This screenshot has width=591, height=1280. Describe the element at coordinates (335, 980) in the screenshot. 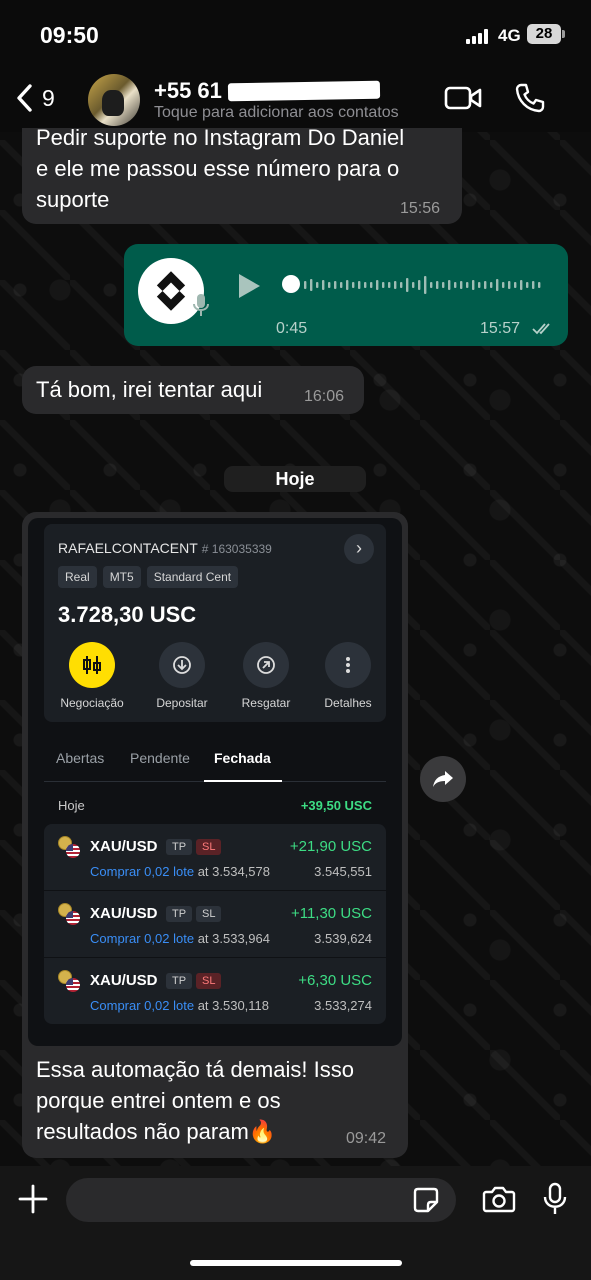

I see `trade-pnl: +6,30 USC` at that location.